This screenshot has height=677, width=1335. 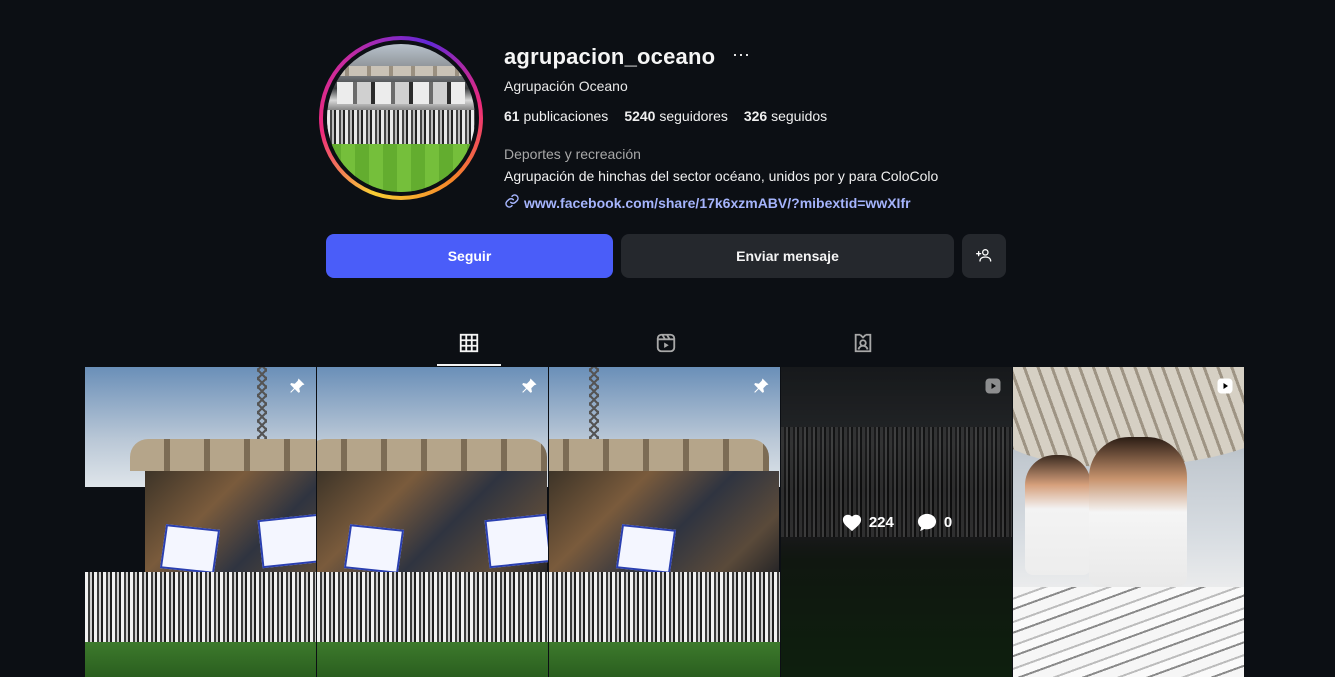 I want to click on following-label: seguidos, so click(x=799, y=116).